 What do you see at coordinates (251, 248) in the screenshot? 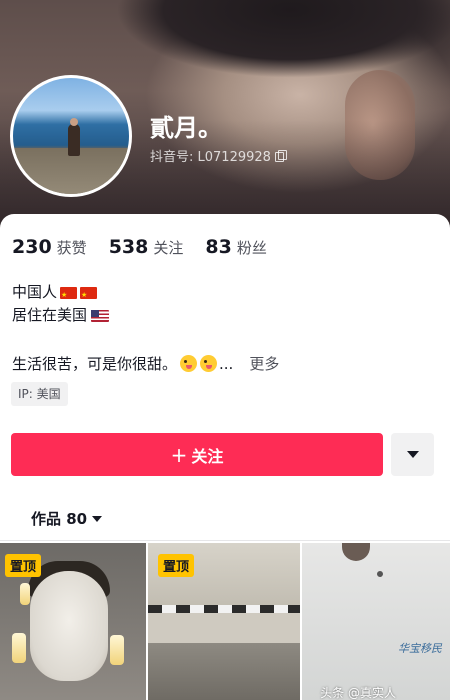
I see `stat-followers-label: 粉丝` at bounding box center [251, 248].